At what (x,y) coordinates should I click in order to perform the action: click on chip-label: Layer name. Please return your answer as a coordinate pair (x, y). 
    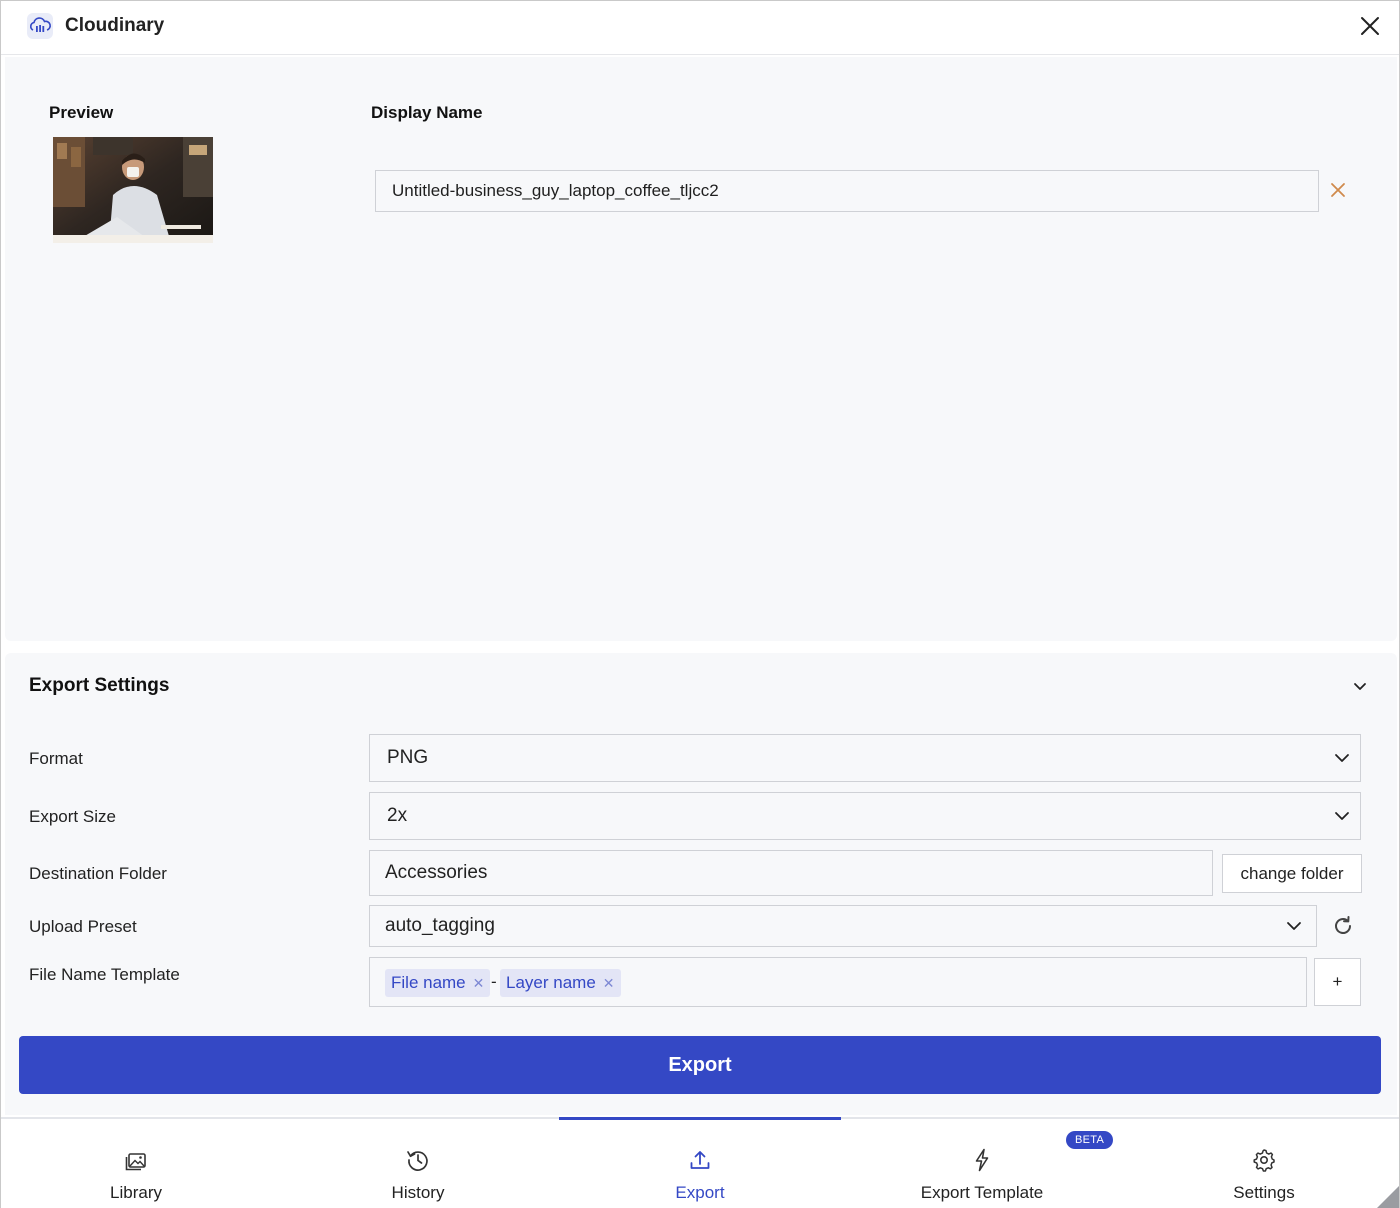
    Looking at the image, I should click on (551, 982).